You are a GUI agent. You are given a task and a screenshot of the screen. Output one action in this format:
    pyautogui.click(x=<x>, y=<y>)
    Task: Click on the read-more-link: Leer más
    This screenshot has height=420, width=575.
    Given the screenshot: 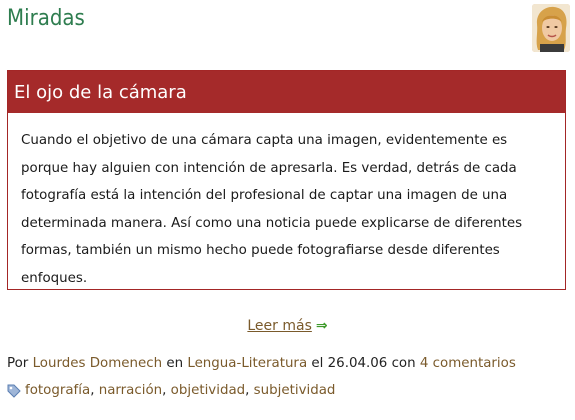 What is the action you would take?
    pyautogui.click(x=279, y=326)
    